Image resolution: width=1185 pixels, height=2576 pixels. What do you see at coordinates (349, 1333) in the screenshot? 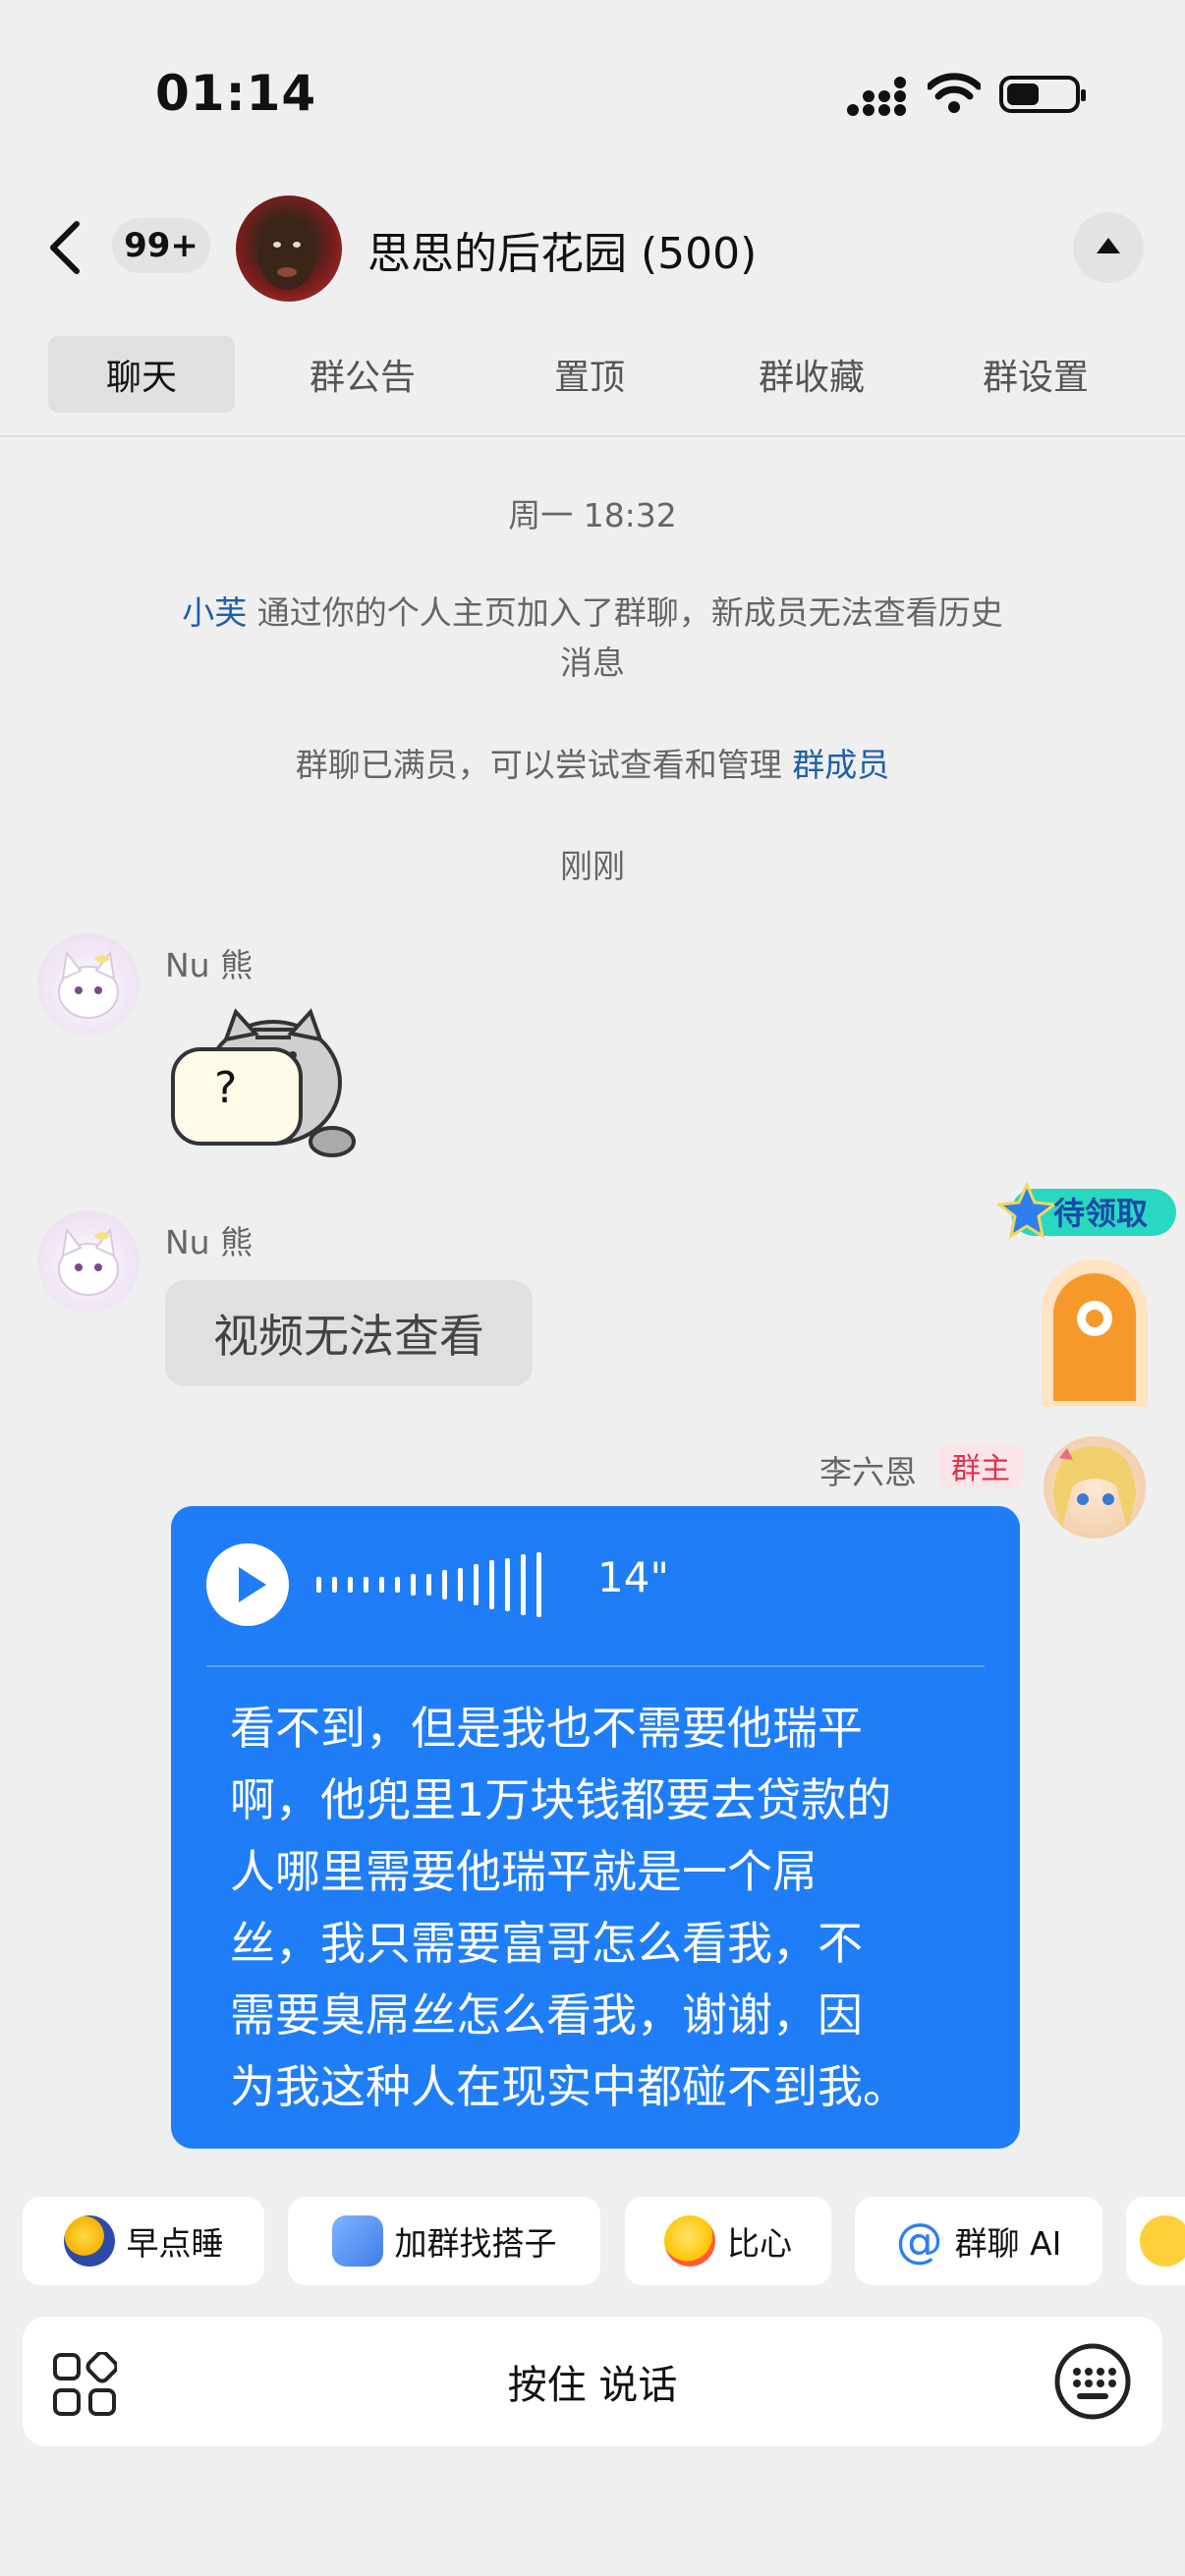
I see `message-bubble: 视频无法查看` at bounding box center [349, 1333].